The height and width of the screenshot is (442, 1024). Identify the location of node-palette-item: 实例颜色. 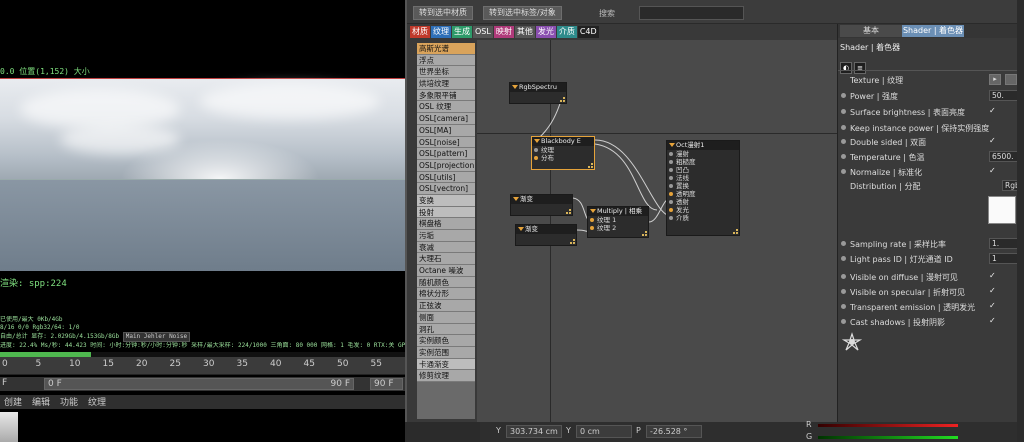
(446, 341).